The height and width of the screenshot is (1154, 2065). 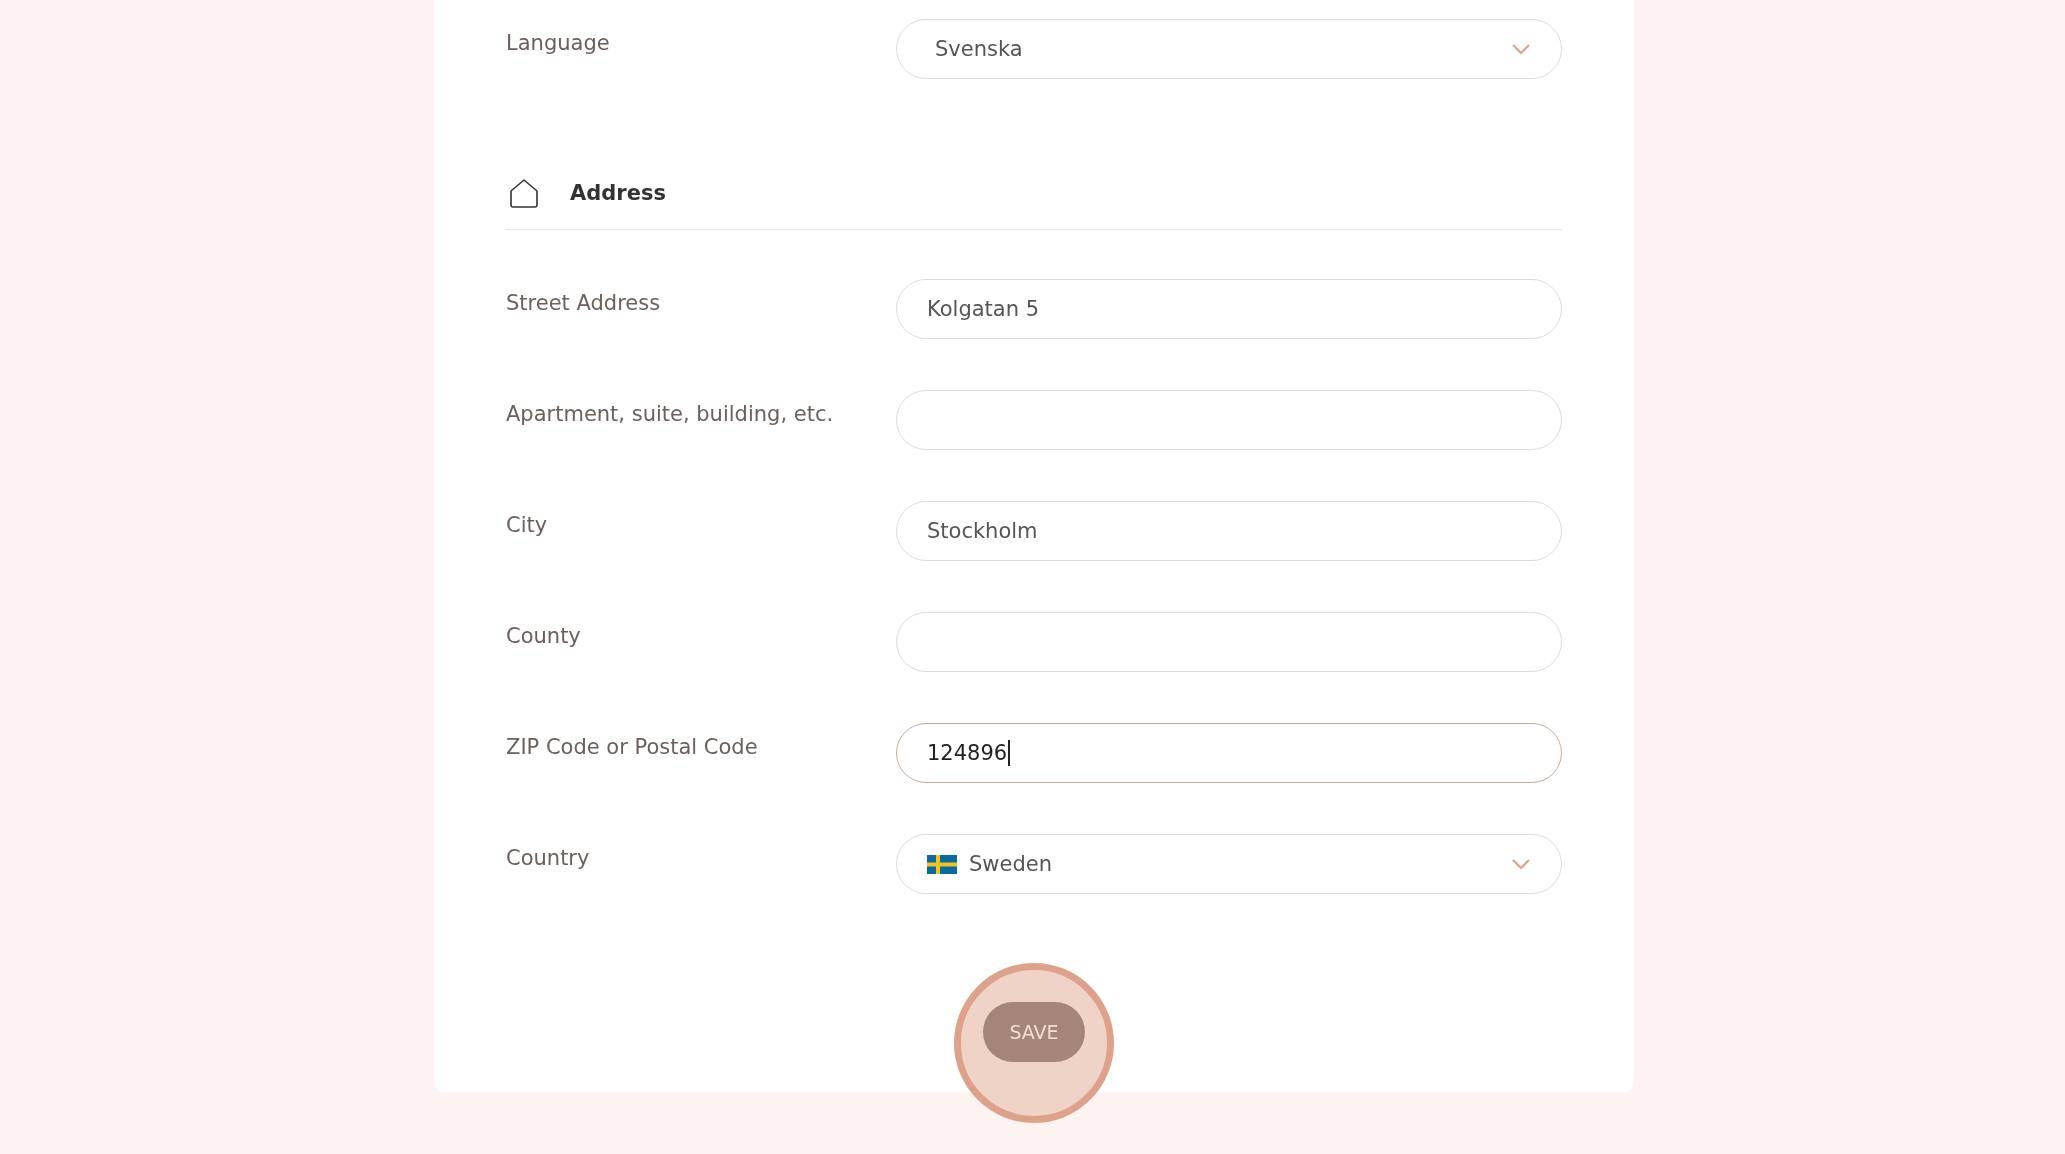 I want to click on flag-icon, so click(x=942, y=864).